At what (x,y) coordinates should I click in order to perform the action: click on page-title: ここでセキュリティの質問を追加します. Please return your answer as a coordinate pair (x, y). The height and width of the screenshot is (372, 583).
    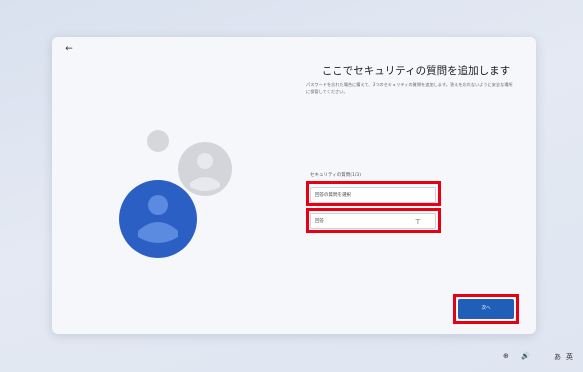
    Looking at the image, I should click on (416, 71).